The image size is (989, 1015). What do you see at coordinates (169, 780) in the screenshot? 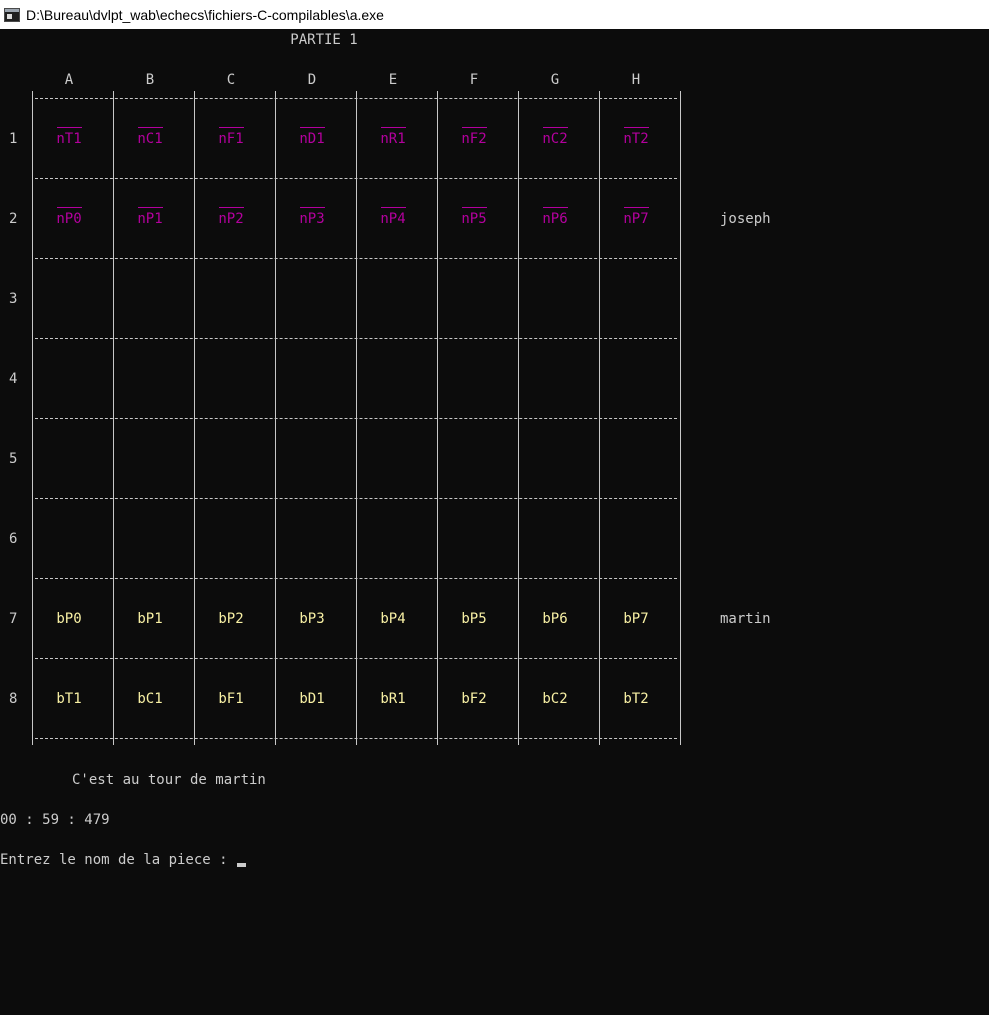
I see `turn-message: C'est au tour de martin` at bounding box center [169, 780].